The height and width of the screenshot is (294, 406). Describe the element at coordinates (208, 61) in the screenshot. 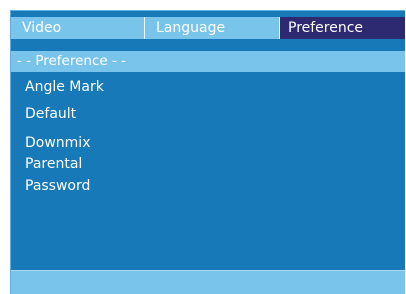

I see `section-header: - - Preference - -` at that location.